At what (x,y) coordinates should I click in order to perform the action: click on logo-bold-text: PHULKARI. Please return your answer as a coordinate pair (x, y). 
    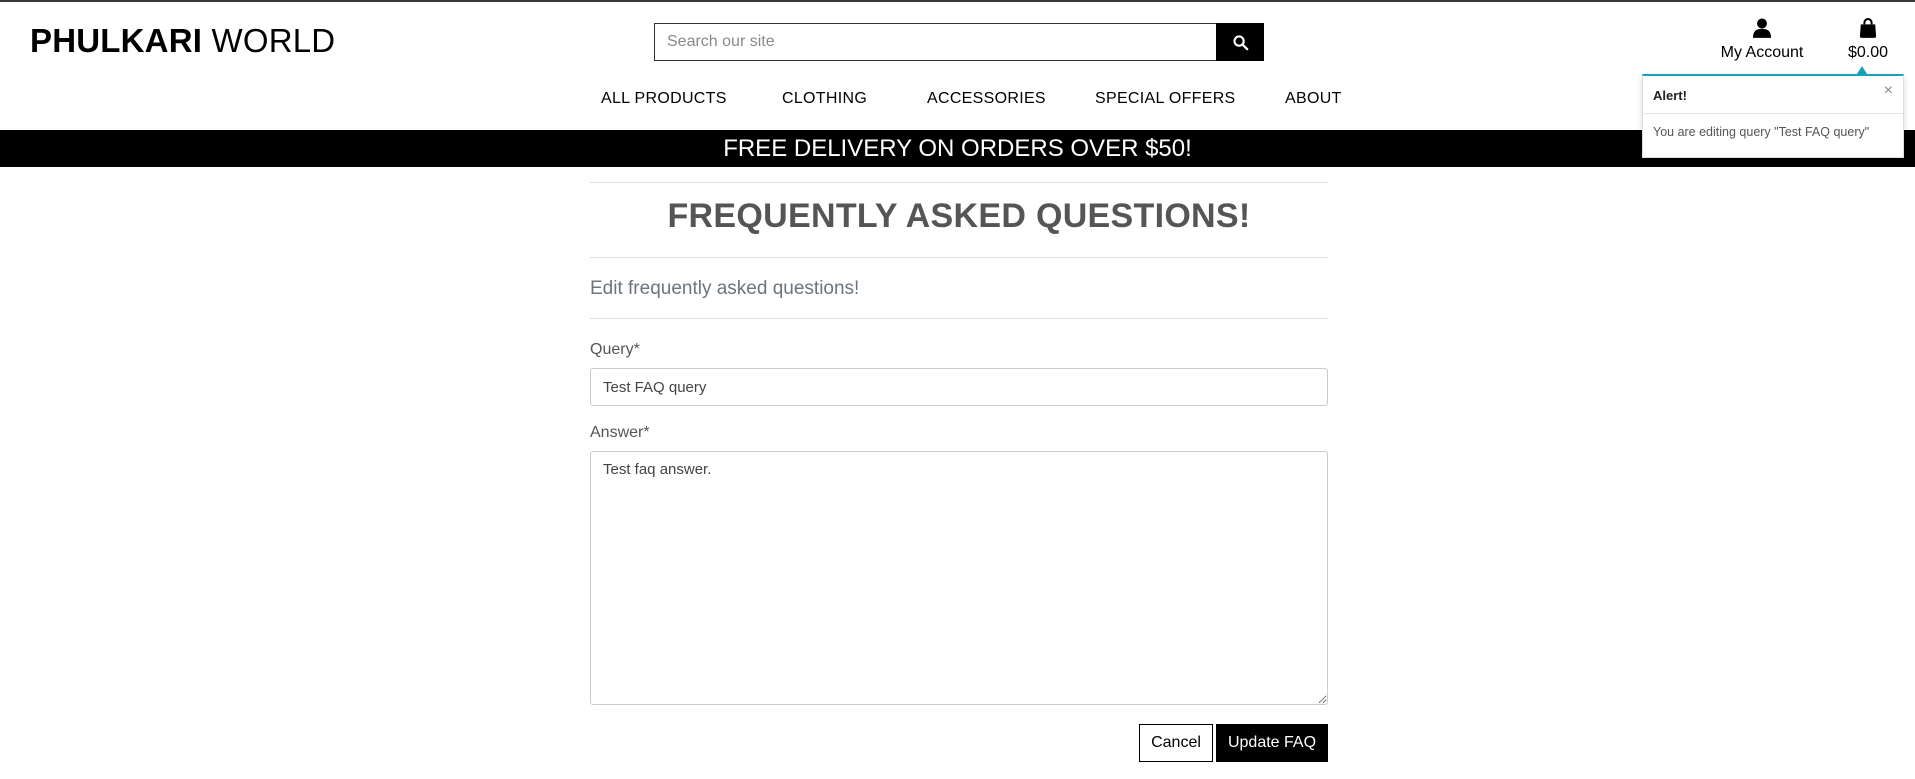
    Looking at the image, I should click on (116, 40).